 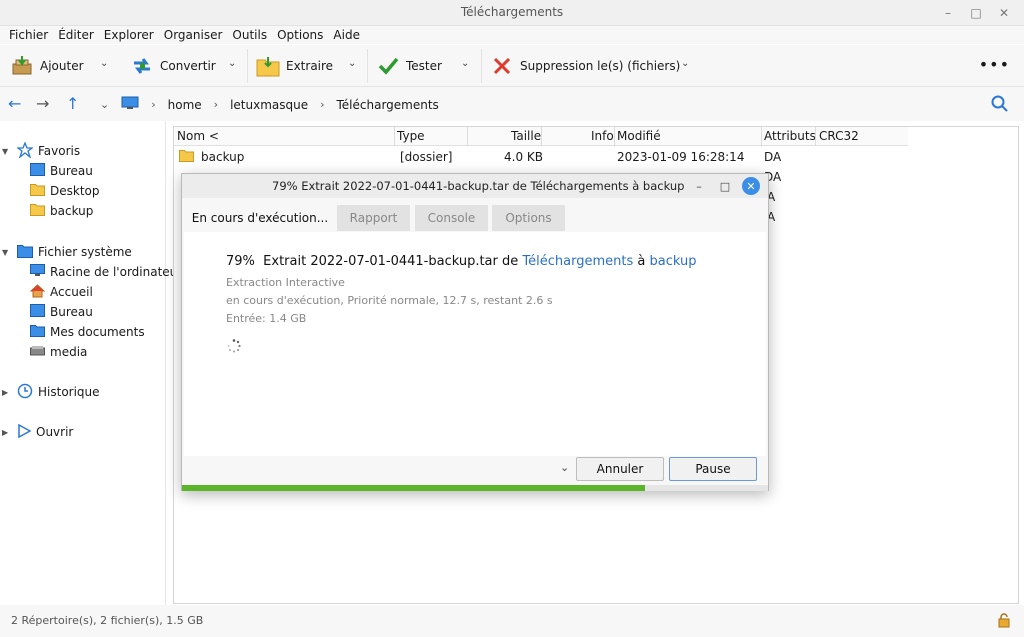 I want to click on up-arrow-icon: ↑, so click(x=72, y=103).